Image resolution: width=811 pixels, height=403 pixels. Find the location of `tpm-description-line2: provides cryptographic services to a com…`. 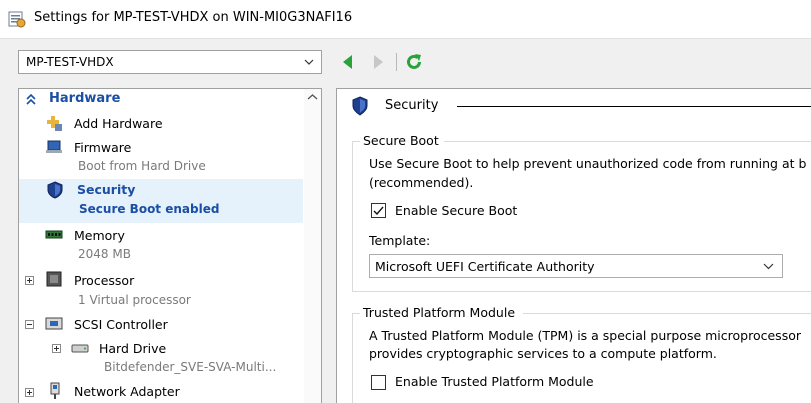

tpm-description-line2: provides cryptographic services to a com… is located at coordinates (543, 353).